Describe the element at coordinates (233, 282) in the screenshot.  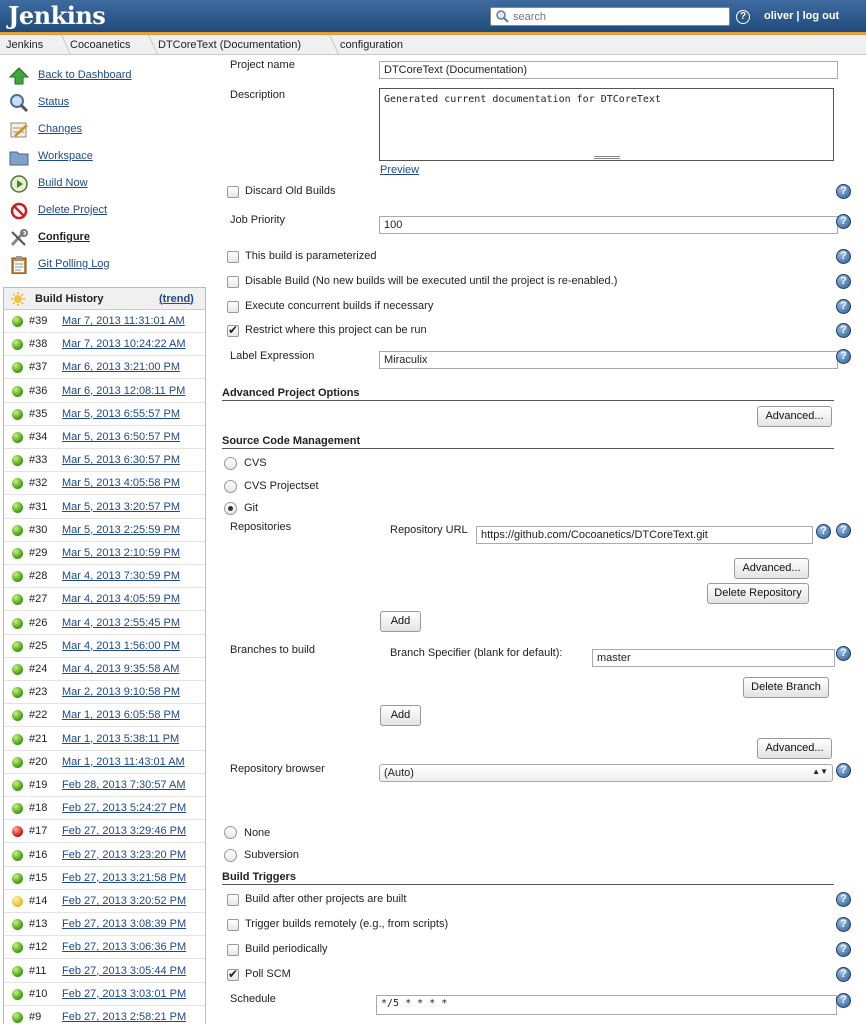
I see `disable-build-checkbox` at that location.